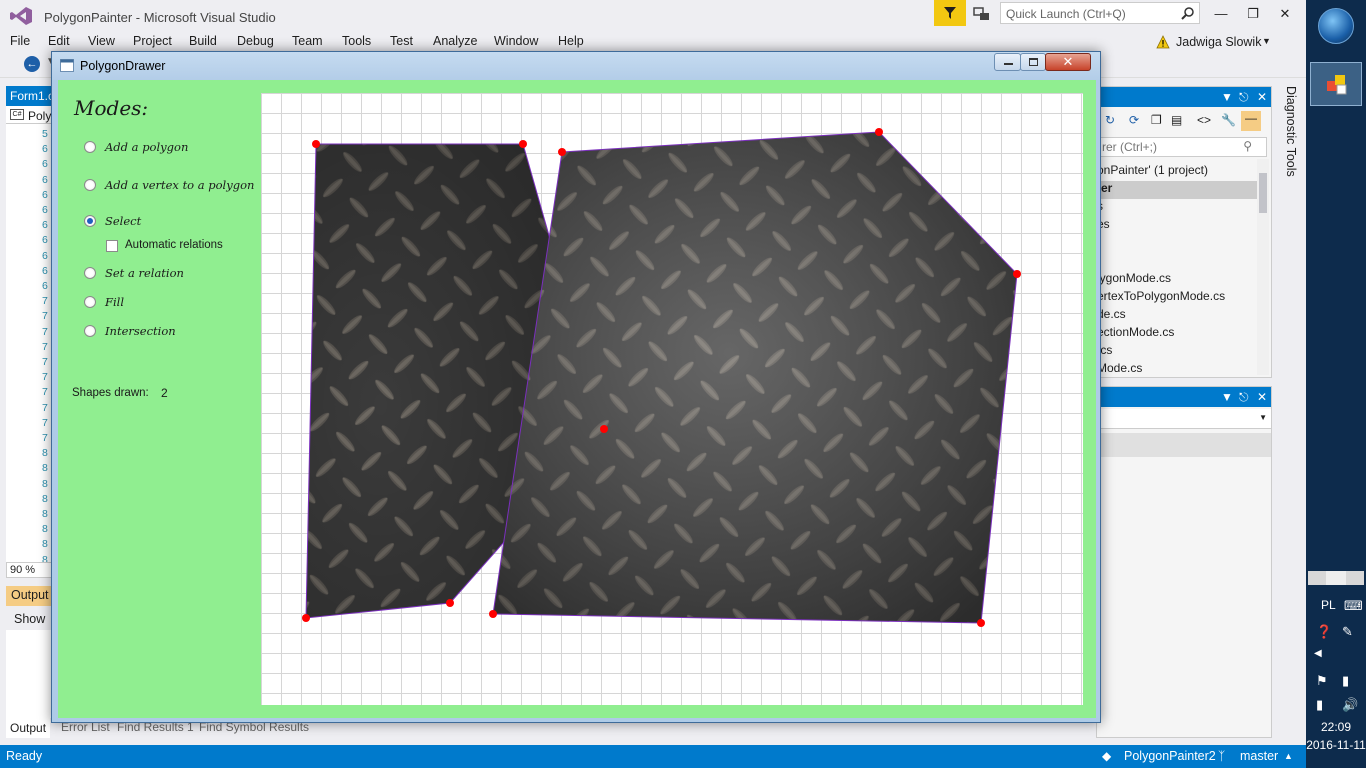 The image size is (1366, 768). Describe the element at coordinates (1228, 120) in the screenshot. I see `properties-wrench-icon: 🔧` at that location.